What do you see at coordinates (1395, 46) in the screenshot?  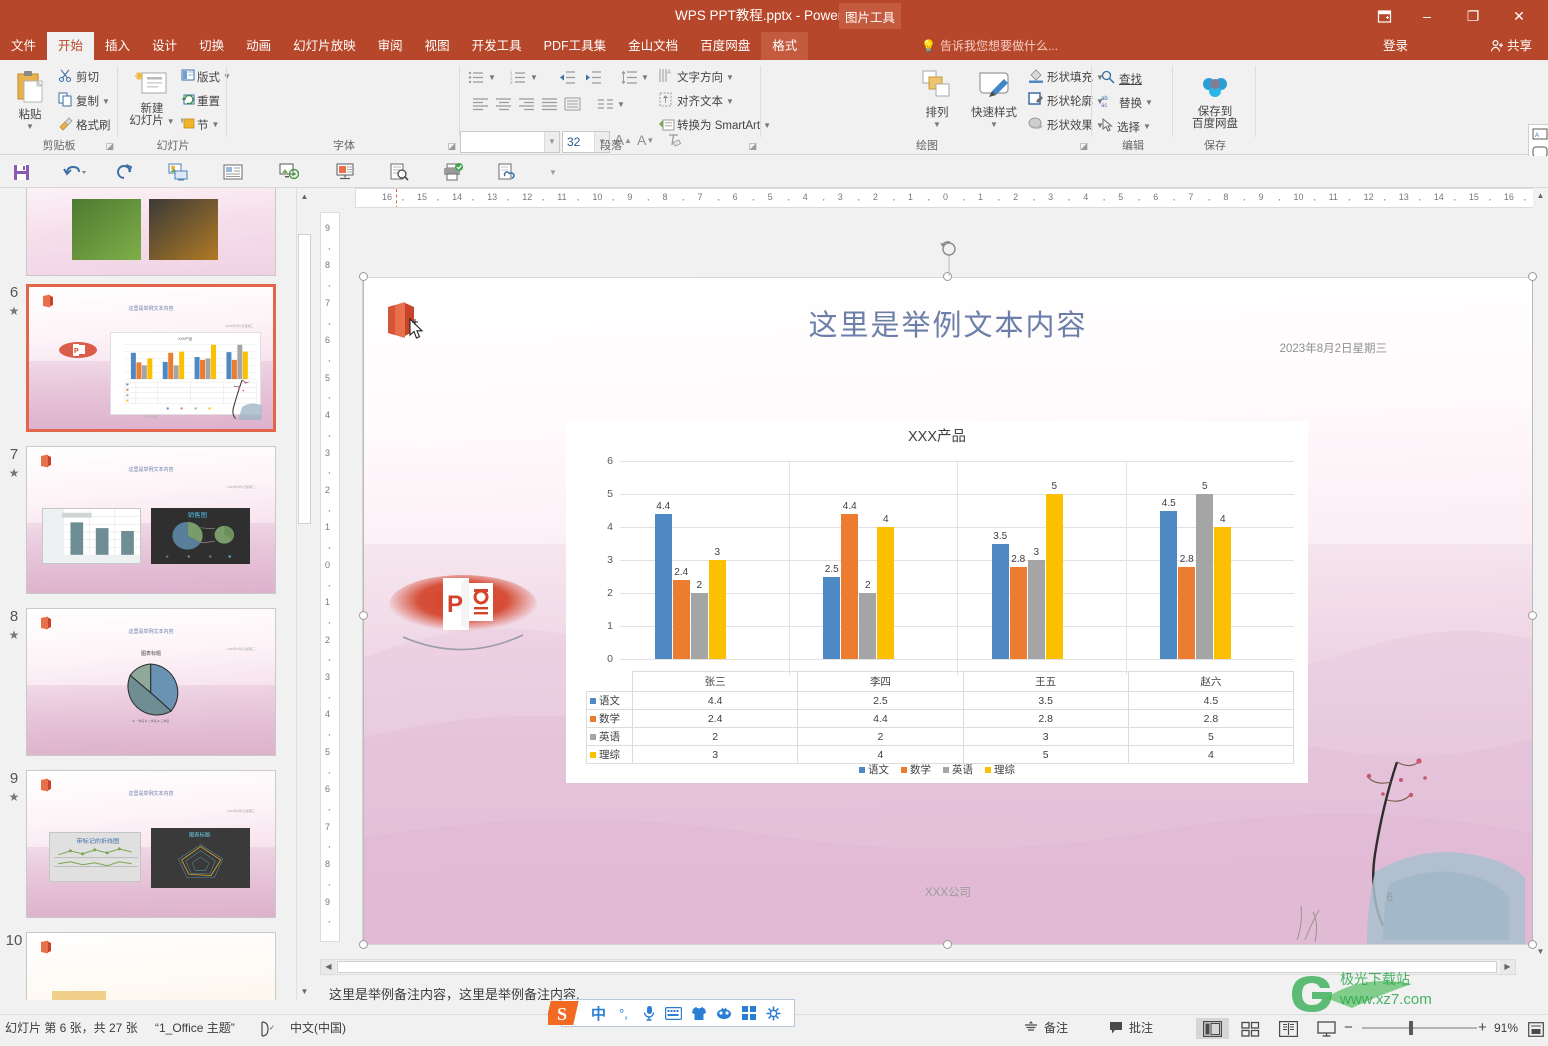 I see `sign-in-link: 登录` at bounding box center [1395, 46].